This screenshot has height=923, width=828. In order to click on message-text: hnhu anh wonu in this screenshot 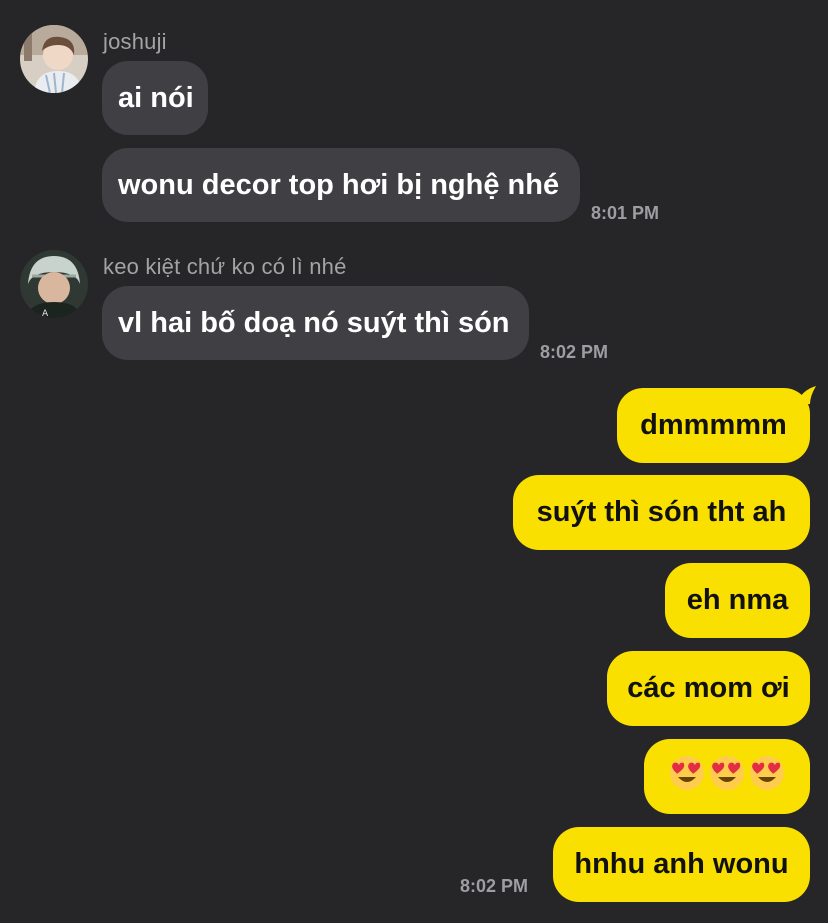, I will do `click(681, 864)`.